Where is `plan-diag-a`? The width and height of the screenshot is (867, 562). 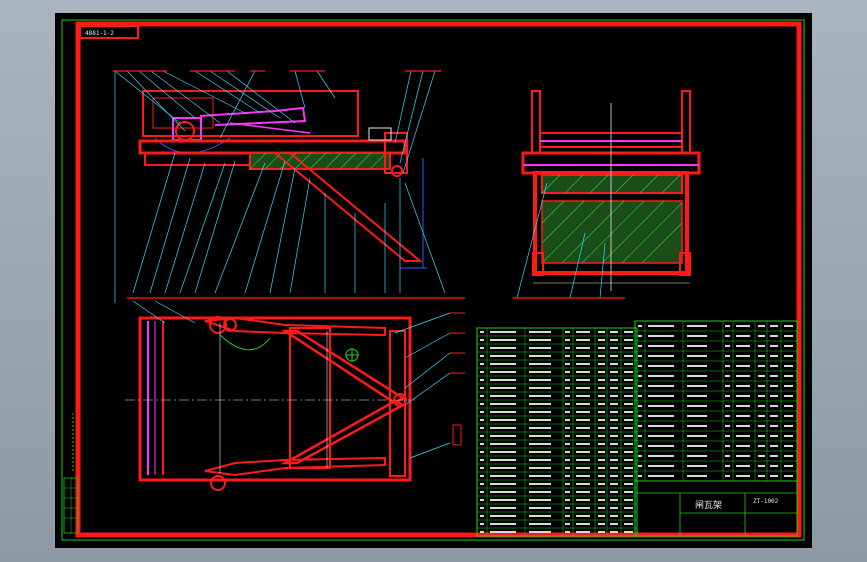
plan-diag-a is located at coordinates (343, 367).